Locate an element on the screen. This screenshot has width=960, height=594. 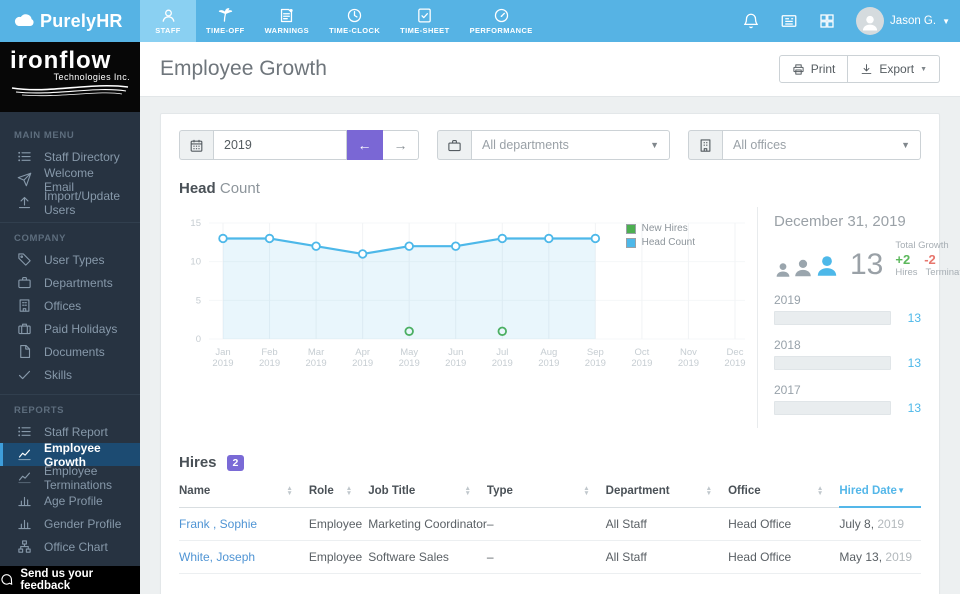
tag-icon is located at coordinates (24, 259).